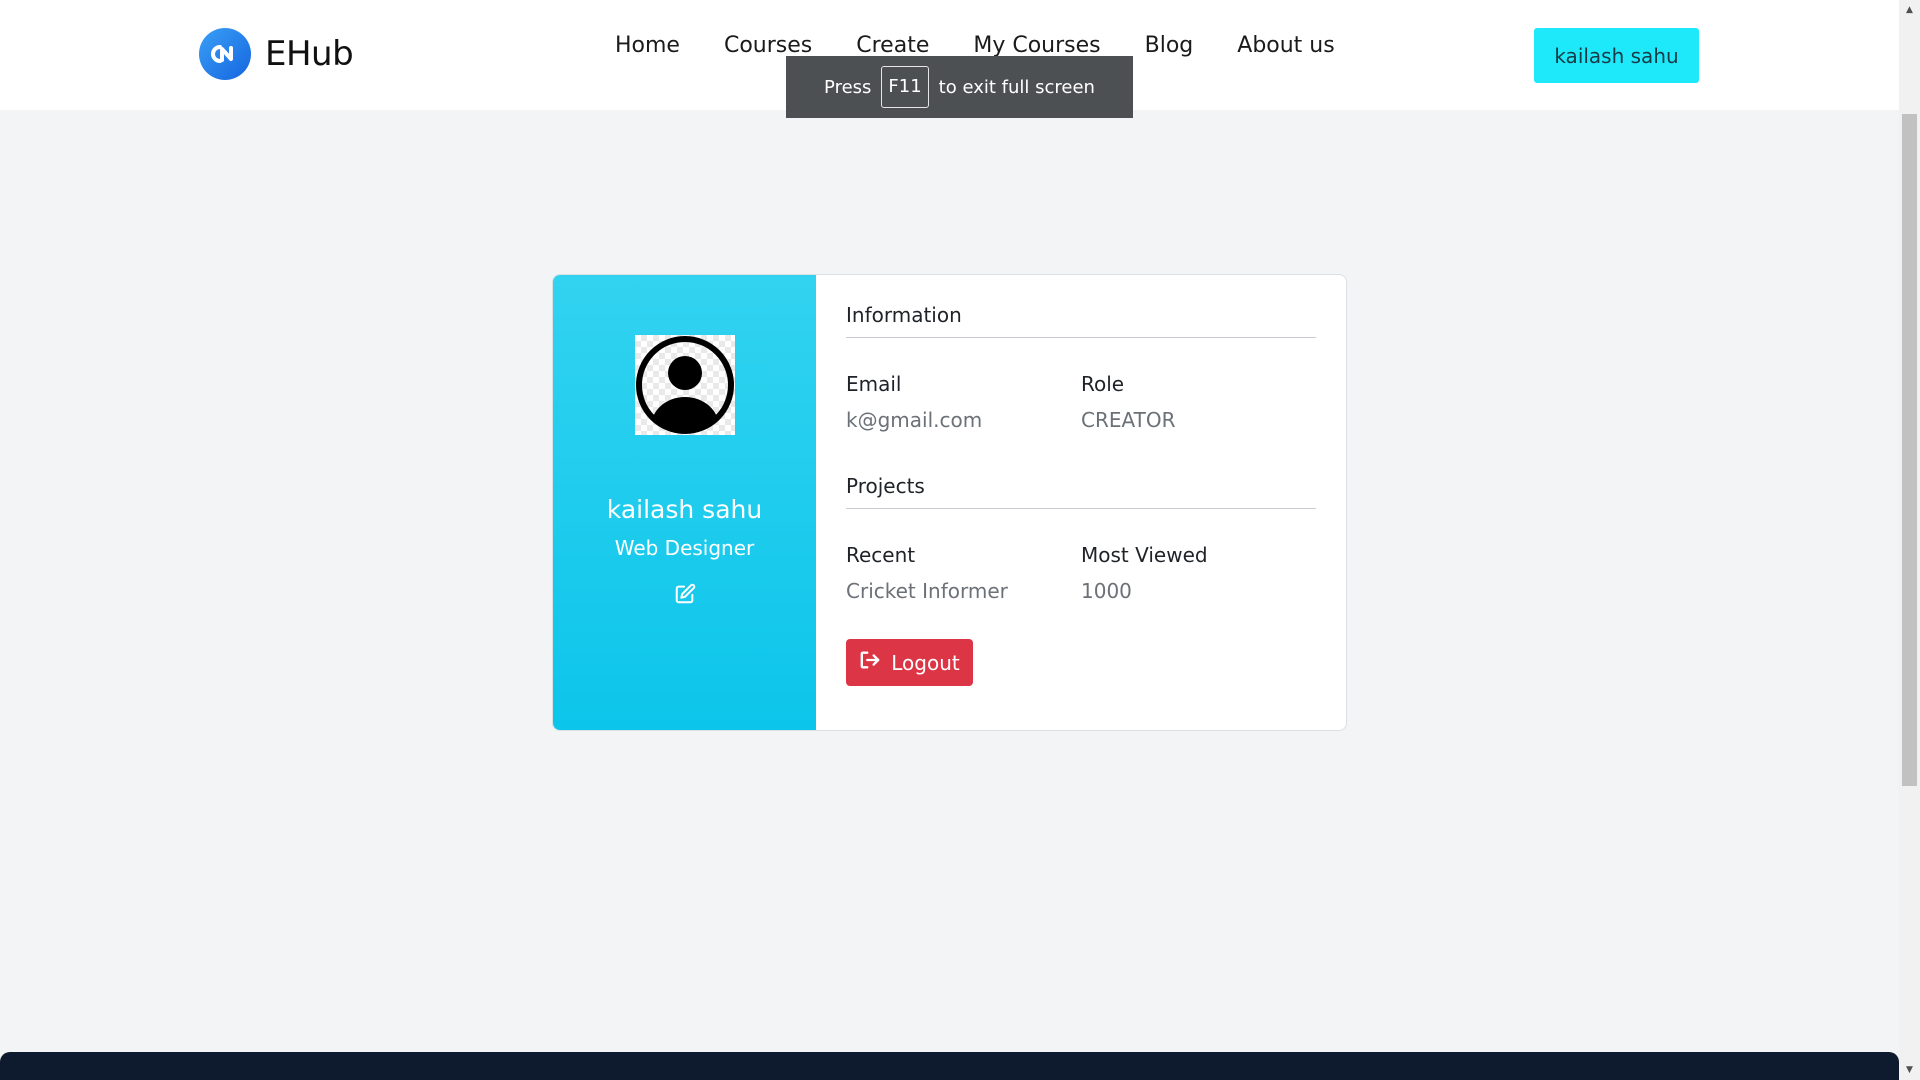 The width and height of the screenshot is (1920, 1080). Describe the element at coordinates (925, 662) in the screenshot. I see `logout-label: Logout` at that location.